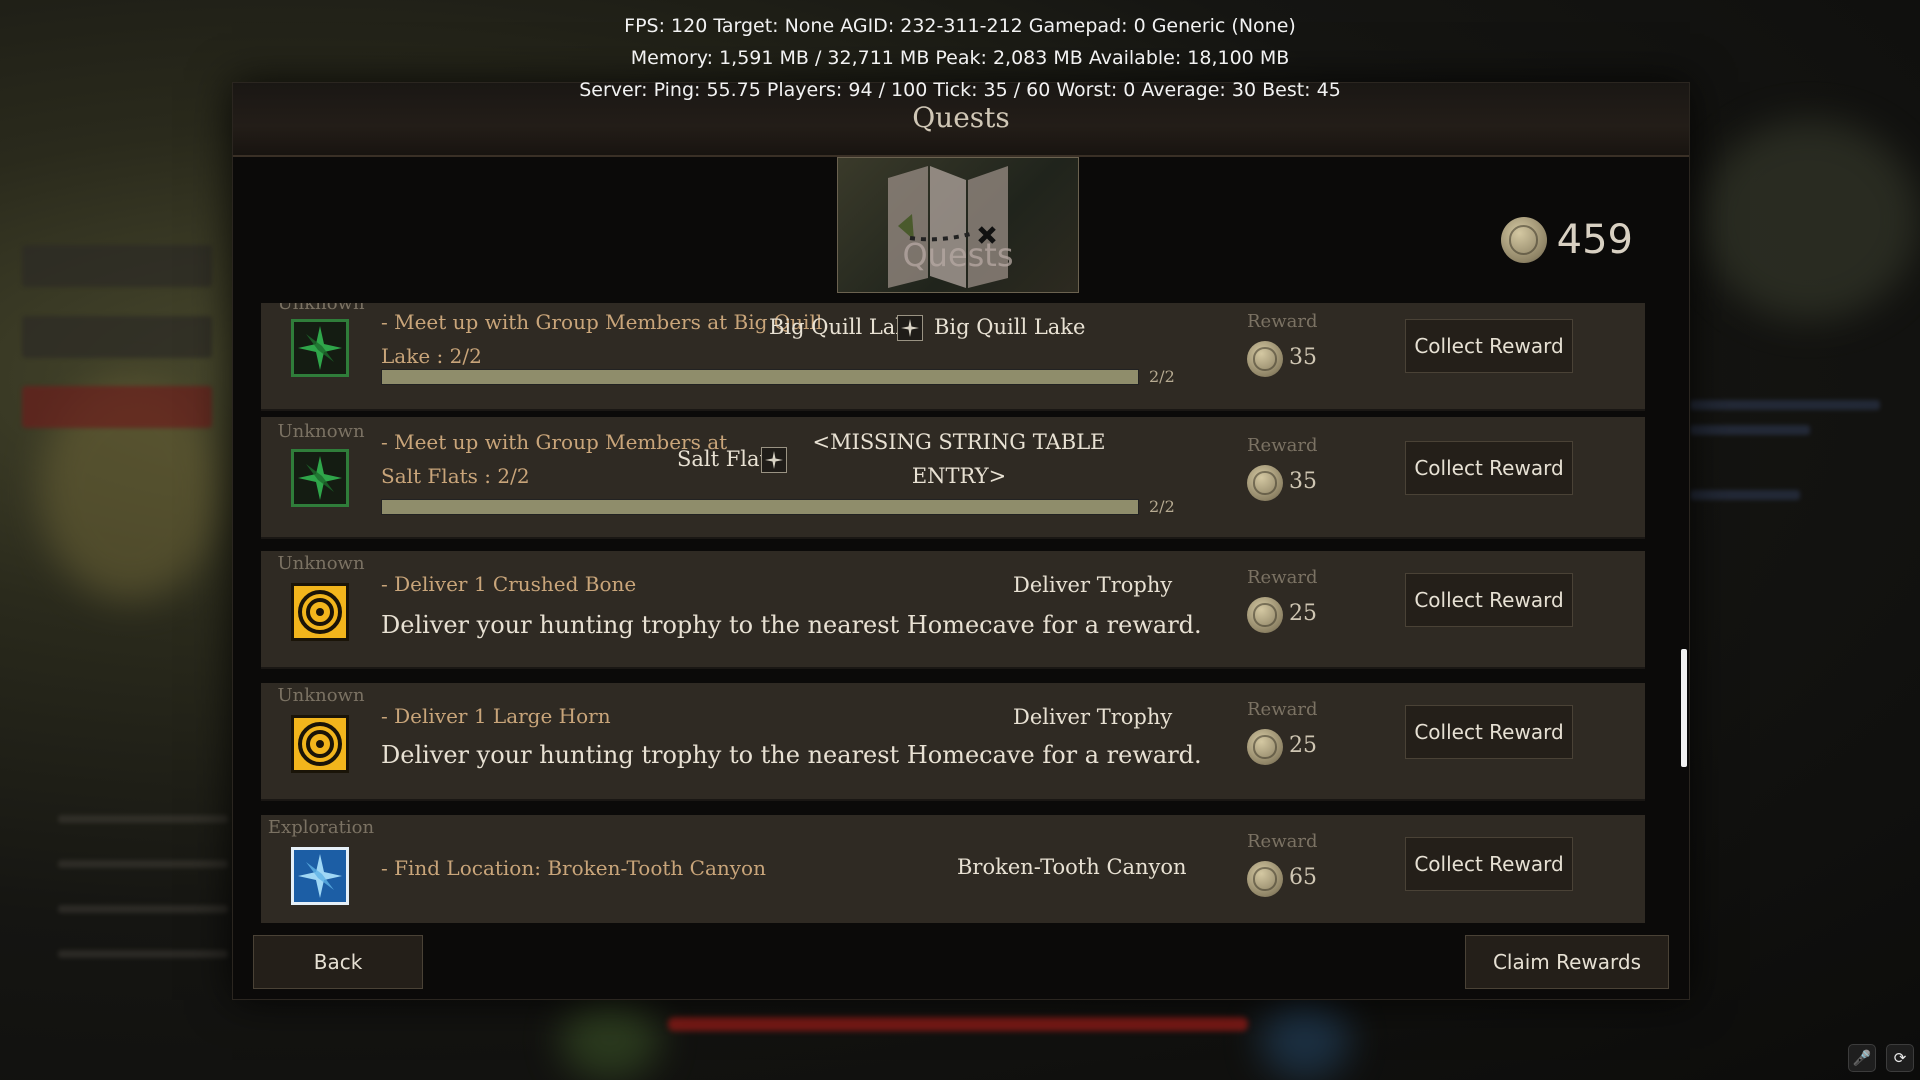  Describe the element at coordinates (509, 584) in the screenshot. I see `quest-title: - Deliver 1 Crushed Bone` at that location.